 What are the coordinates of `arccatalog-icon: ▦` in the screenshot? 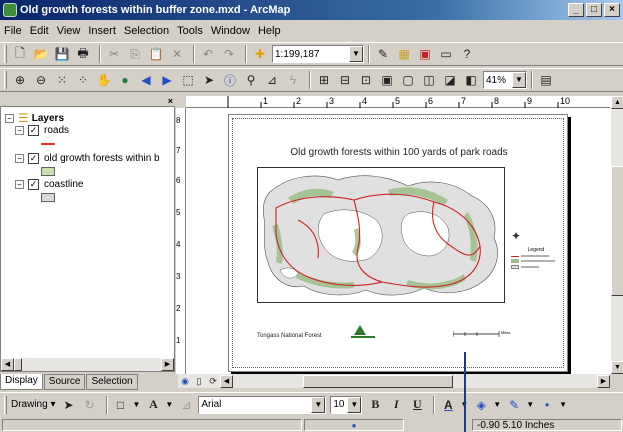 It's located at (404, 54).